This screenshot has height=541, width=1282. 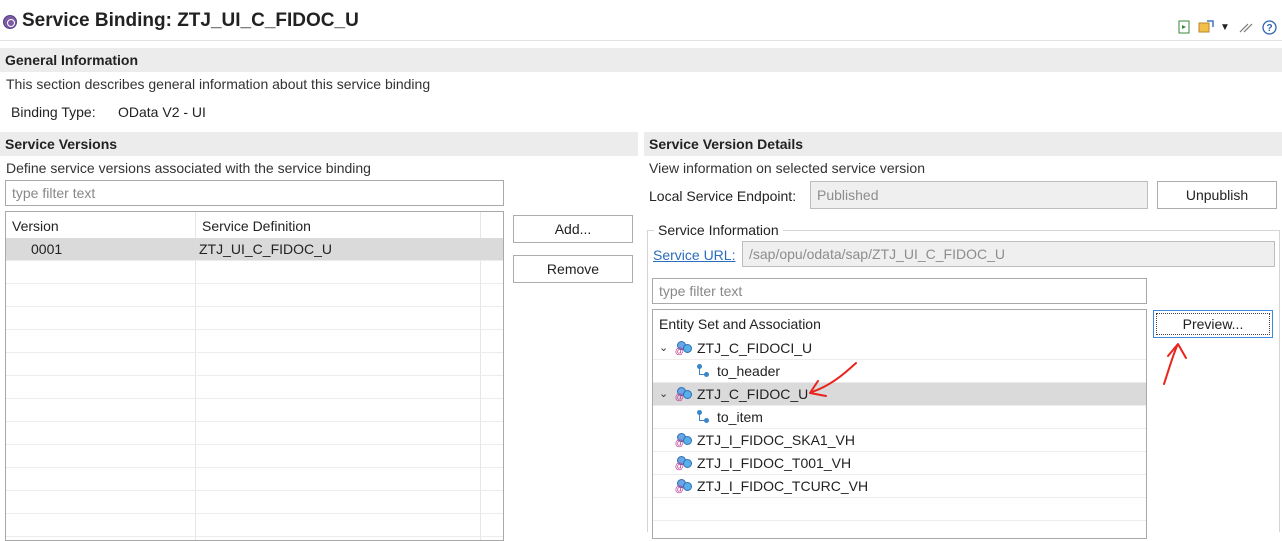 What do you see at coordinates (833, 379) in the screenshot?
I see `red-arrow-annotation-entity` at bounding box center [833, 379].